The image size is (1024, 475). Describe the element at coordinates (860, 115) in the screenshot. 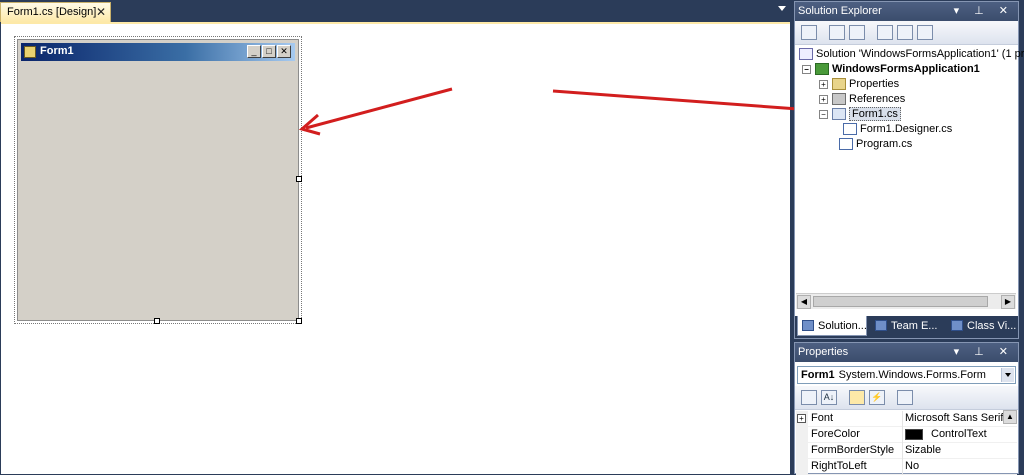

I see `tree-item-form1-cs: − Form1.cs` at that location.